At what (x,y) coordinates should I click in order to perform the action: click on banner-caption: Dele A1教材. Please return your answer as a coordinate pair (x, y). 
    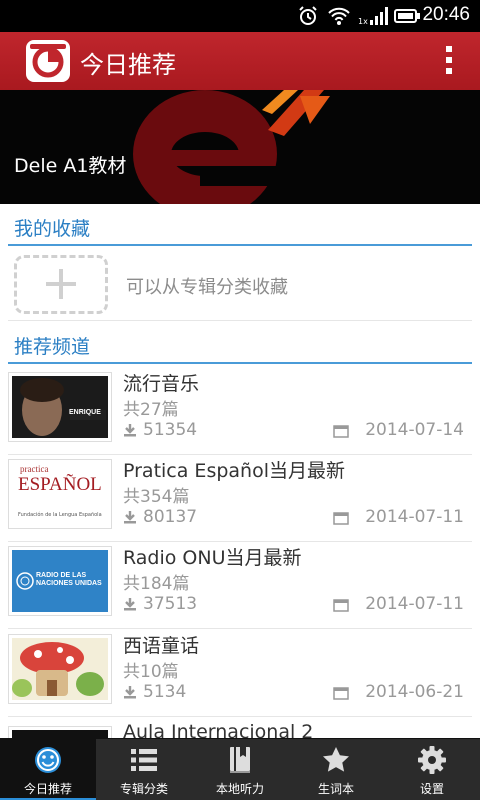
    Looking at the image, I should click on (70, 166).